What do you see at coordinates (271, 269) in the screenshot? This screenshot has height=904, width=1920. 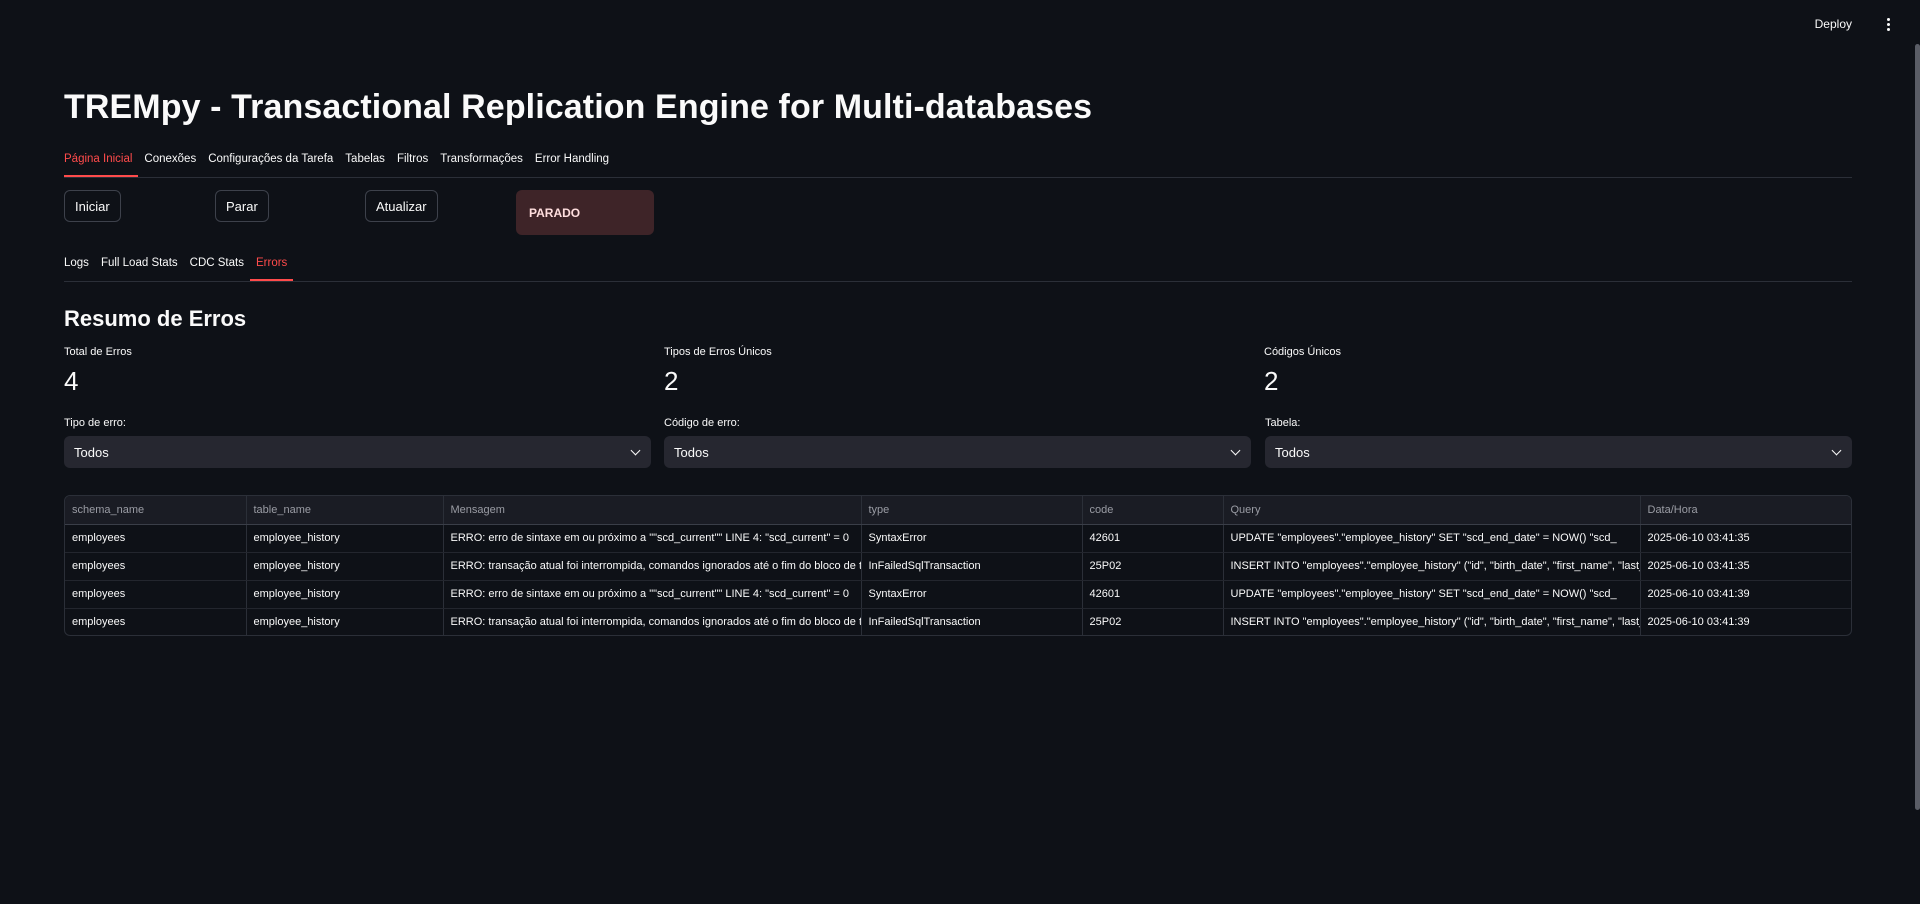 I see `tab-errors: Errors` at bounding box center [271, 269].